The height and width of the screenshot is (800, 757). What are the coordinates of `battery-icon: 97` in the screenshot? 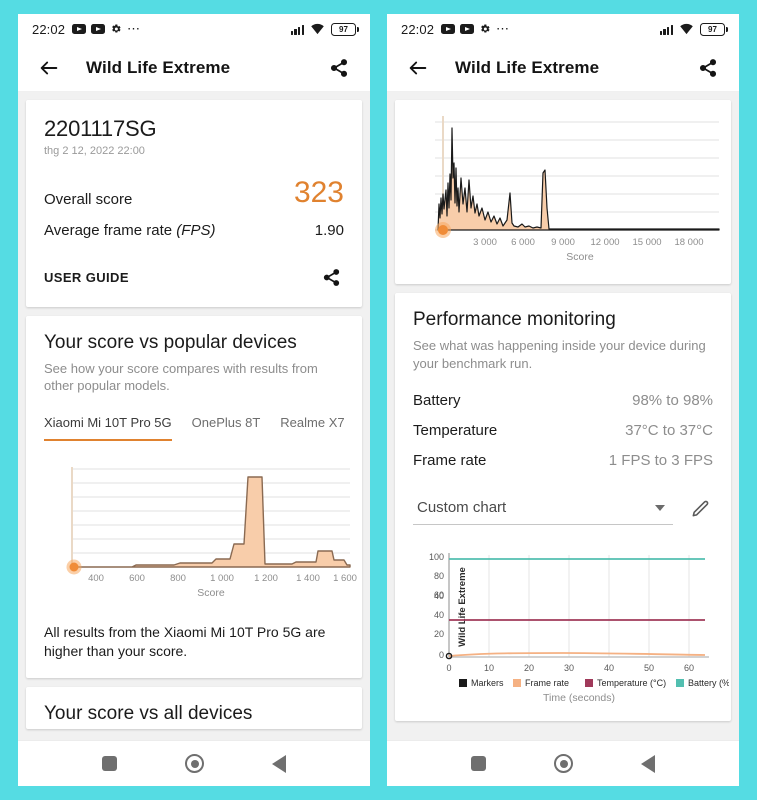 It's located at (345, 29).